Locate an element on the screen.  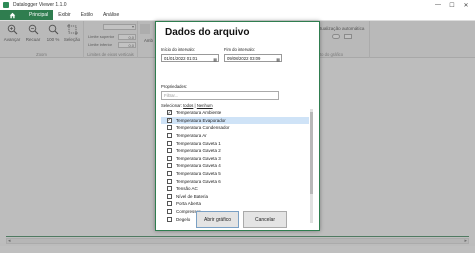
property-label: Temperatura Evaporador is located at coordinates (201, 120).